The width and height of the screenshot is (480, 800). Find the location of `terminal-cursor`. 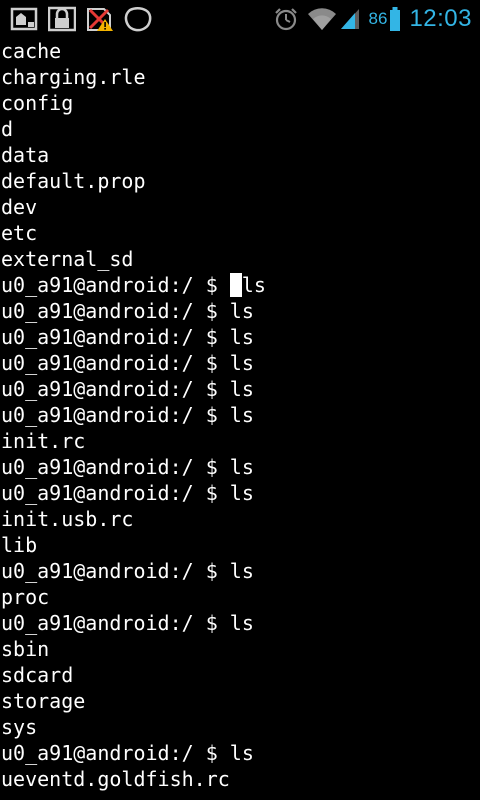

terminal-cursor is located at coordinates (235, 285).